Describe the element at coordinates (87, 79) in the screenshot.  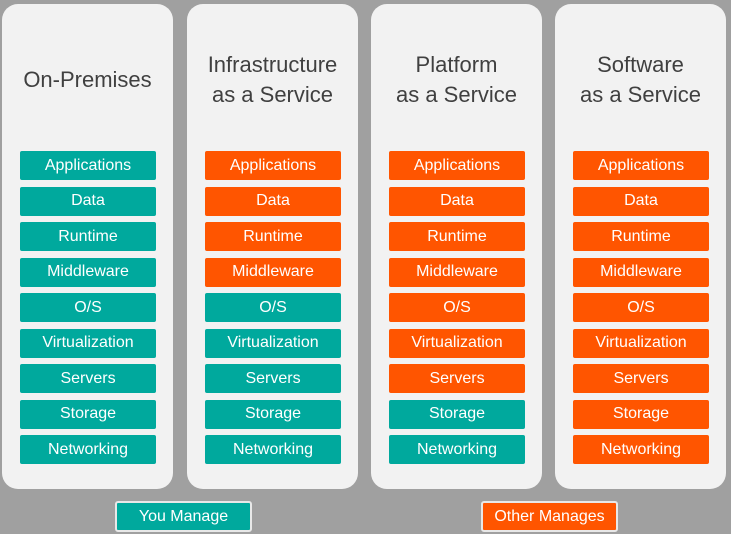
I see `column-title: On-Premises` at that location.